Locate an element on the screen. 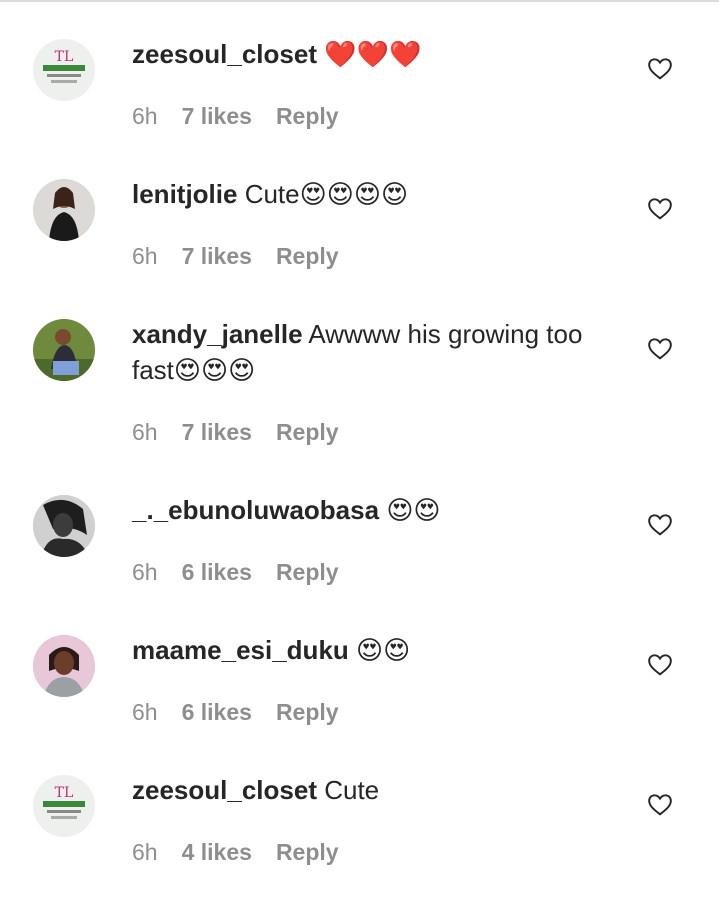 The width and height of the screenshot is (719, 899). comment-meta: 6h 4 likes Reply is located at coordinates (247, 852).